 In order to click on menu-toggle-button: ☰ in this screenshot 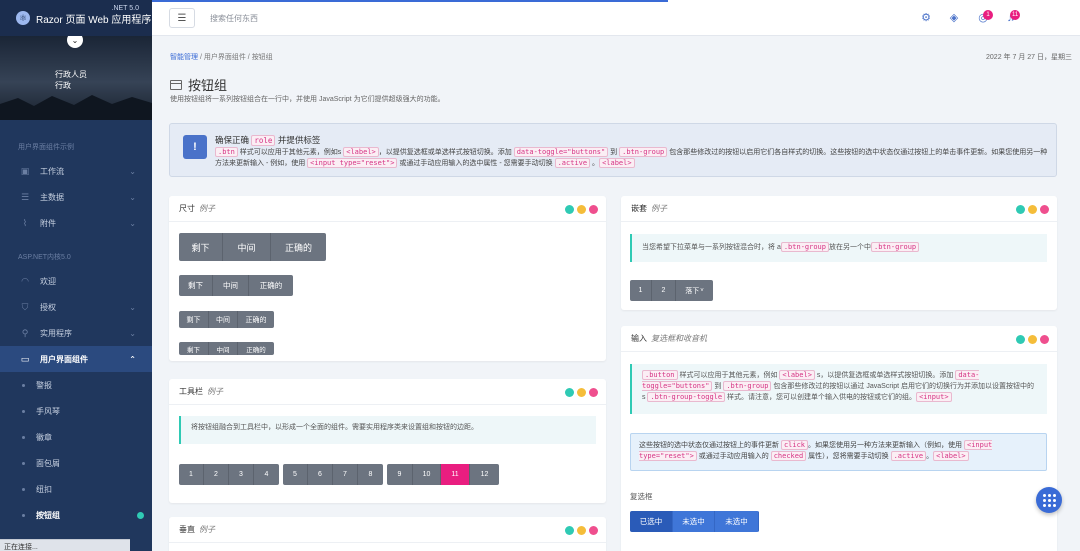, I will do `click(182, 18)`.